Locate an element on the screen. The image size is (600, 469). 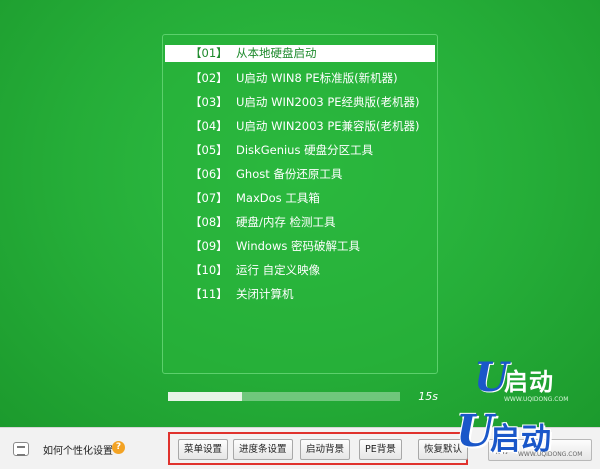
customize-title: 如何个性化设置 is located at coordinates (78, 451).